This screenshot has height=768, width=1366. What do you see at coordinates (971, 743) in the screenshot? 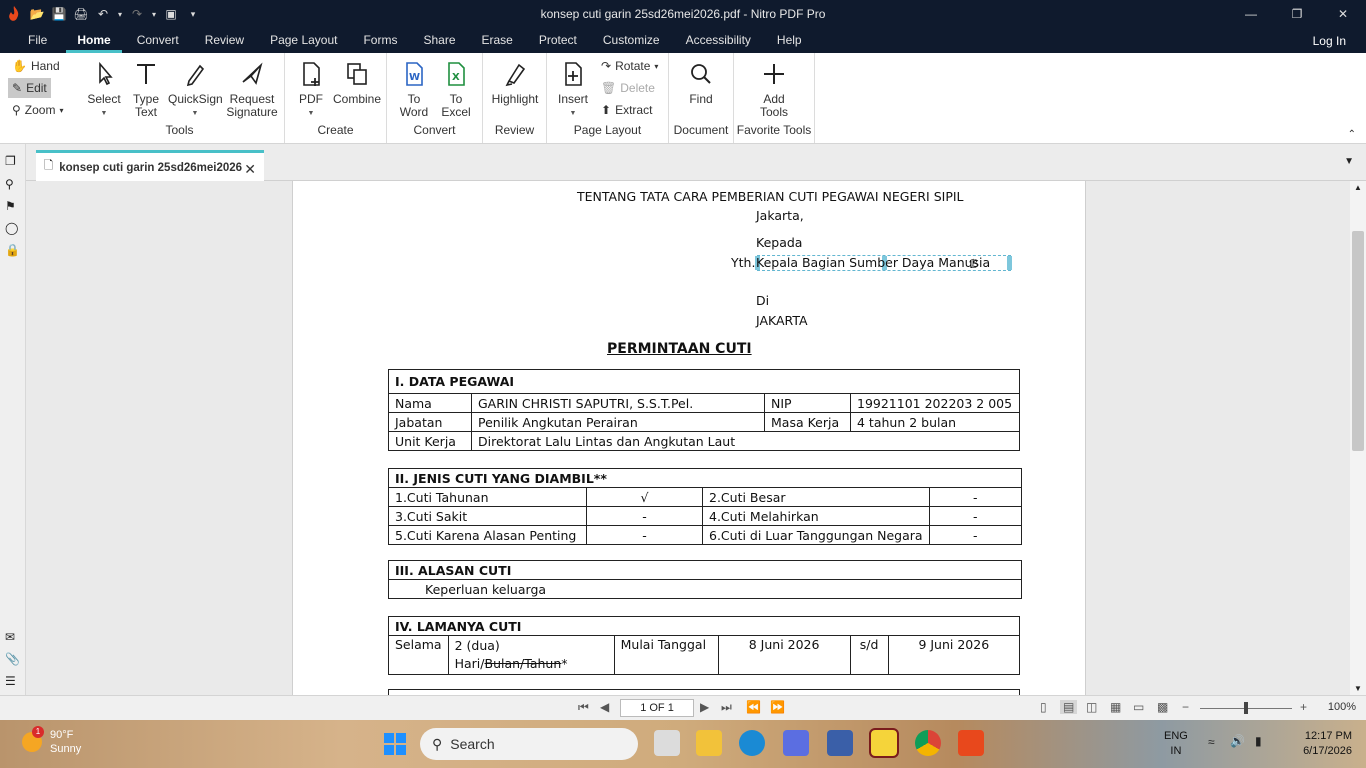
I see `nitro-pdf-icon` at bounding box center [971, 743].